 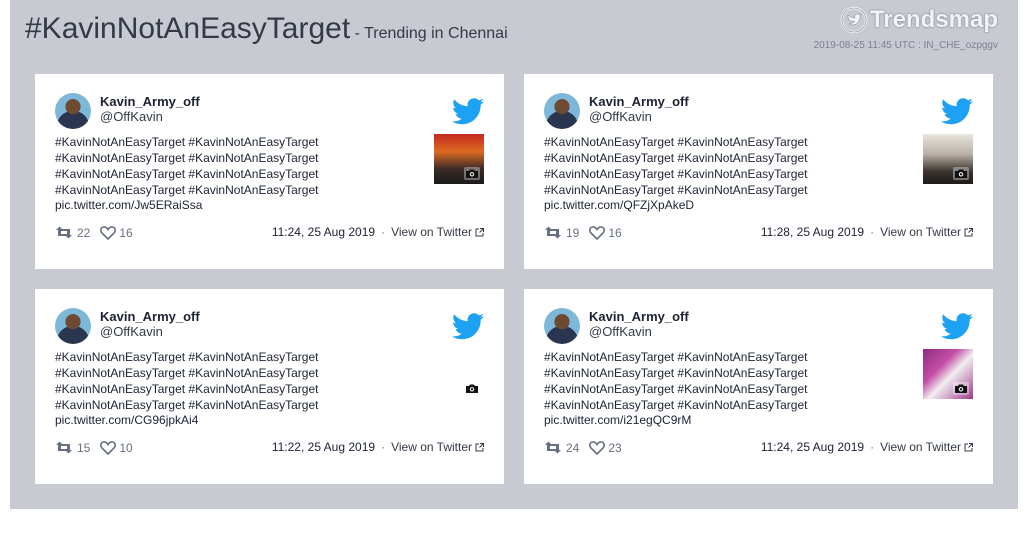 I want to click on trendsmap-logo: Trendsmap, so click(x=919, y=20).